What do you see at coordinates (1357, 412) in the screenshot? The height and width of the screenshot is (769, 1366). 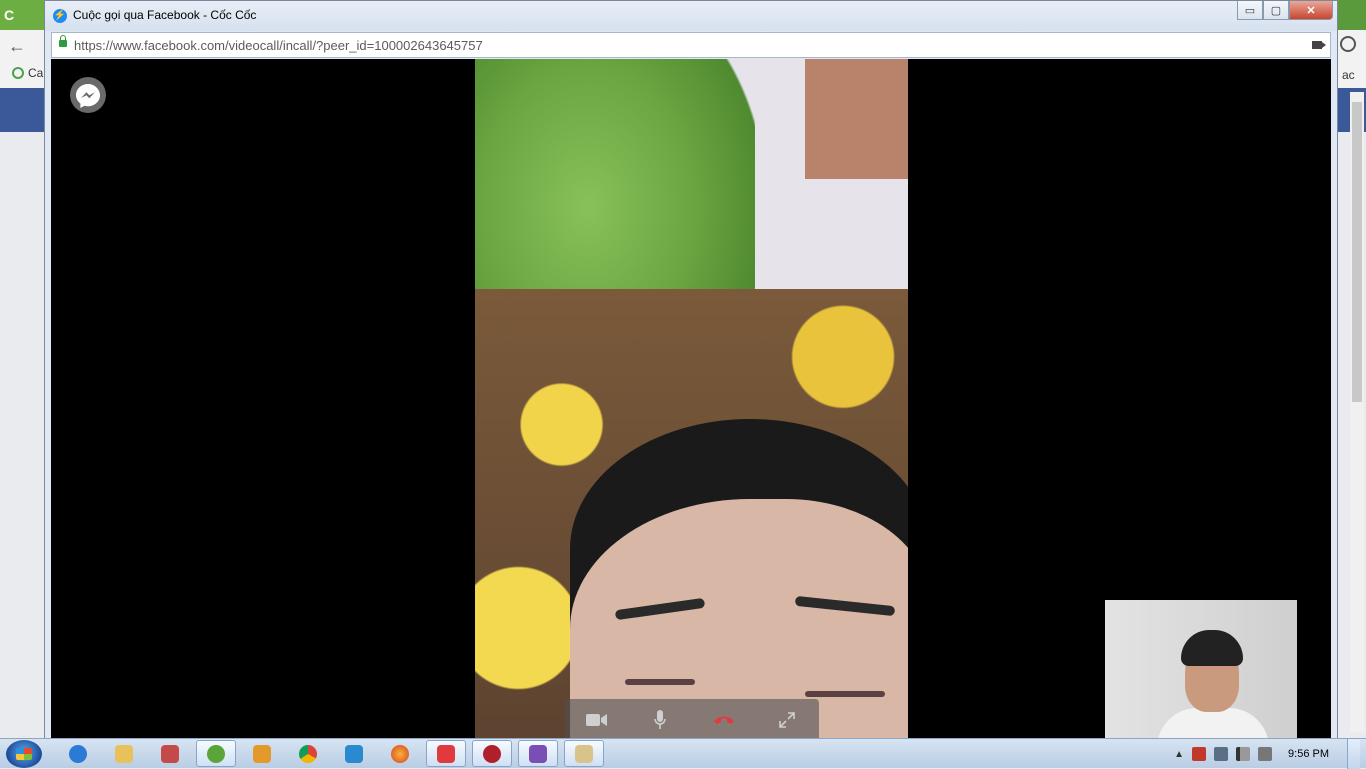 I see `background-scrollbar` at bounding box center [1357, 412].